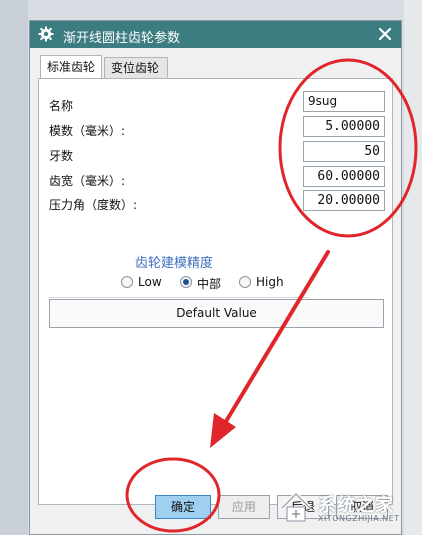  I want to click on watermark: 系统之家 XITONGZHIJIA.NET, so click(338, 508).